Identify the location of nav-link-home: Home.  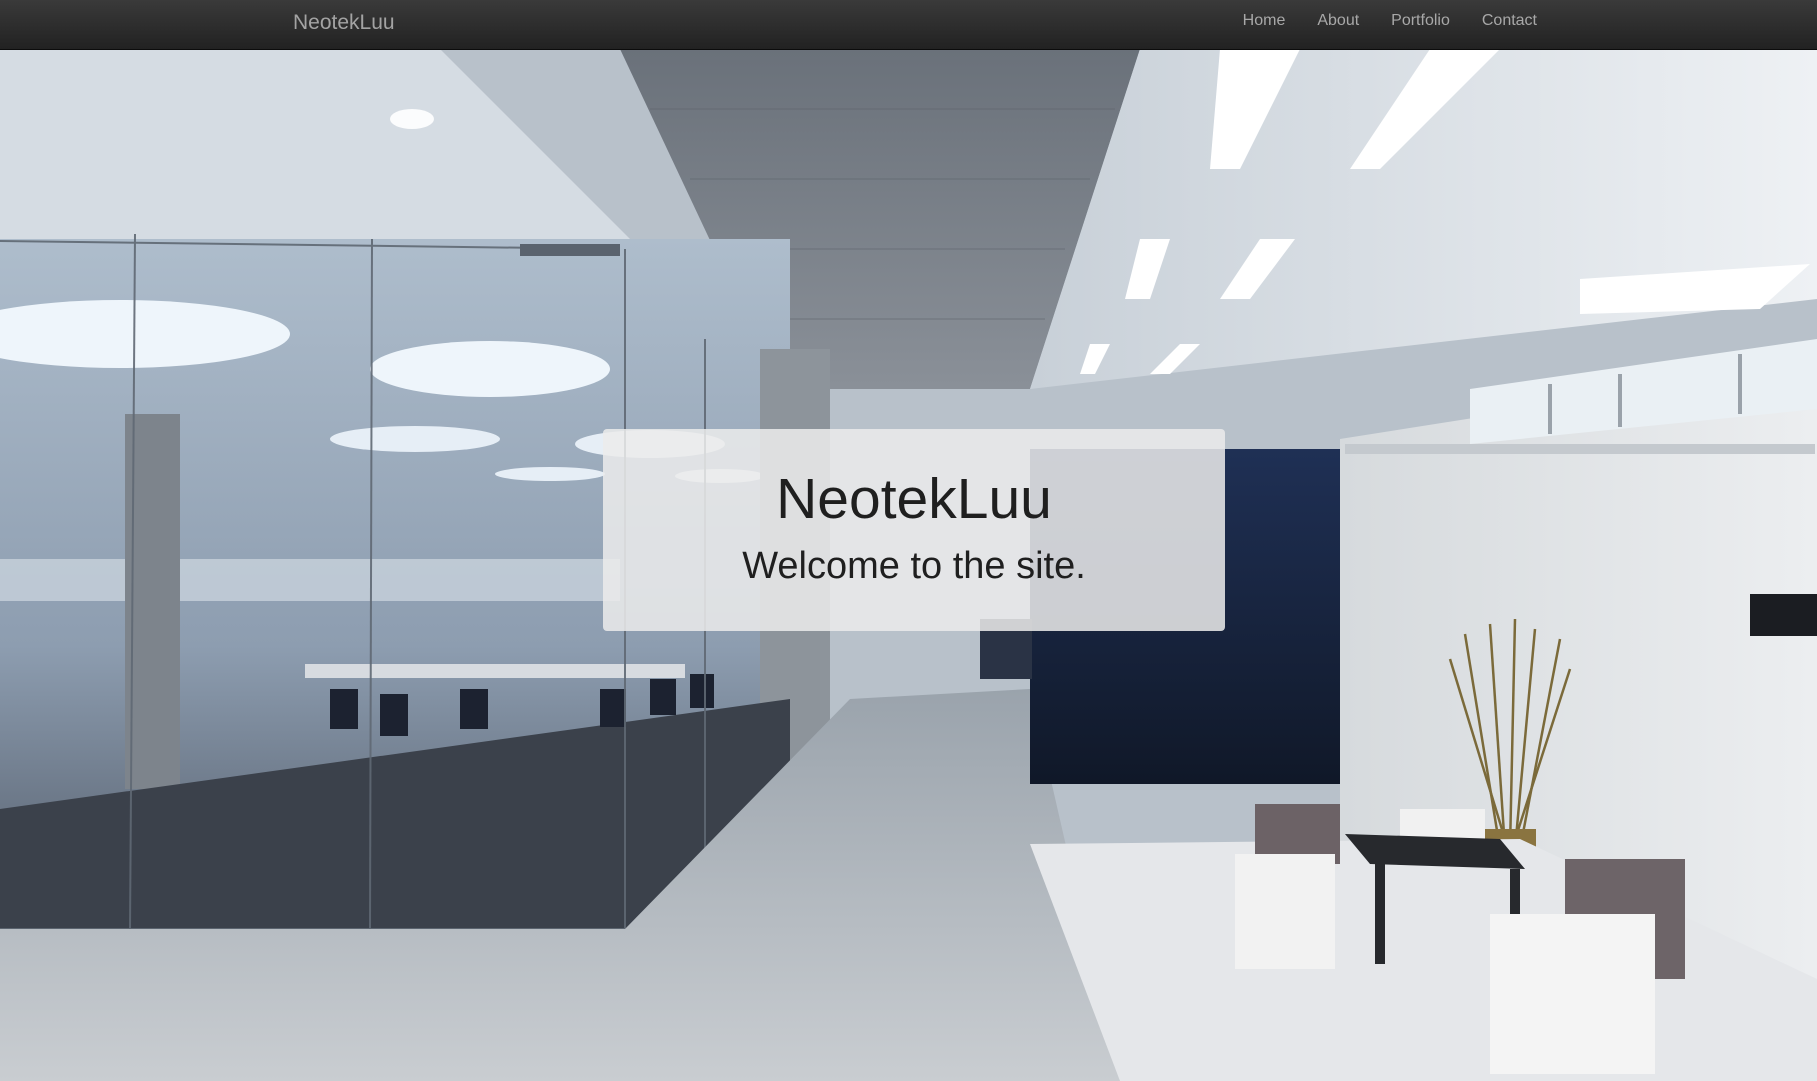
(1264, 20).